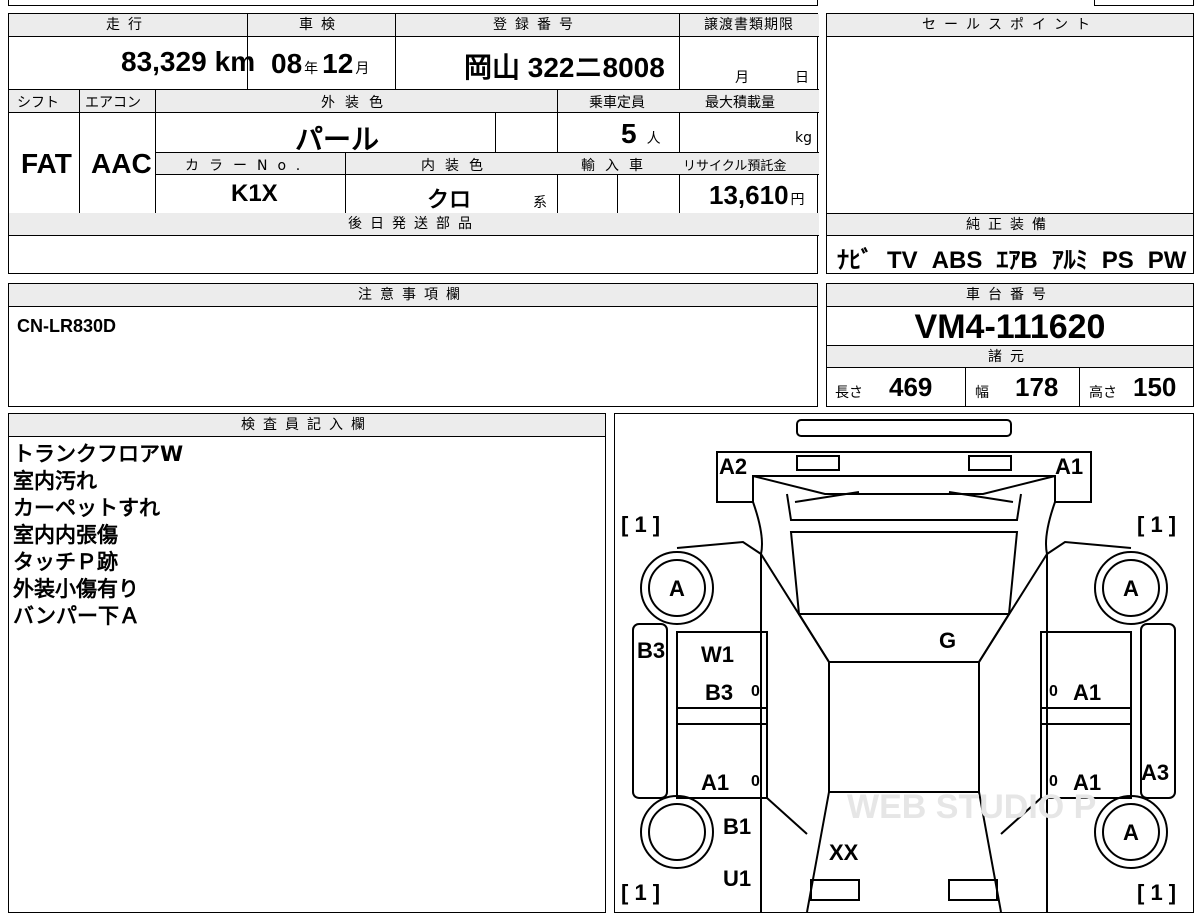  Describe the element at coordinates (947, 640) in the screenshot. I see `diagram-label-g: G` at that location.